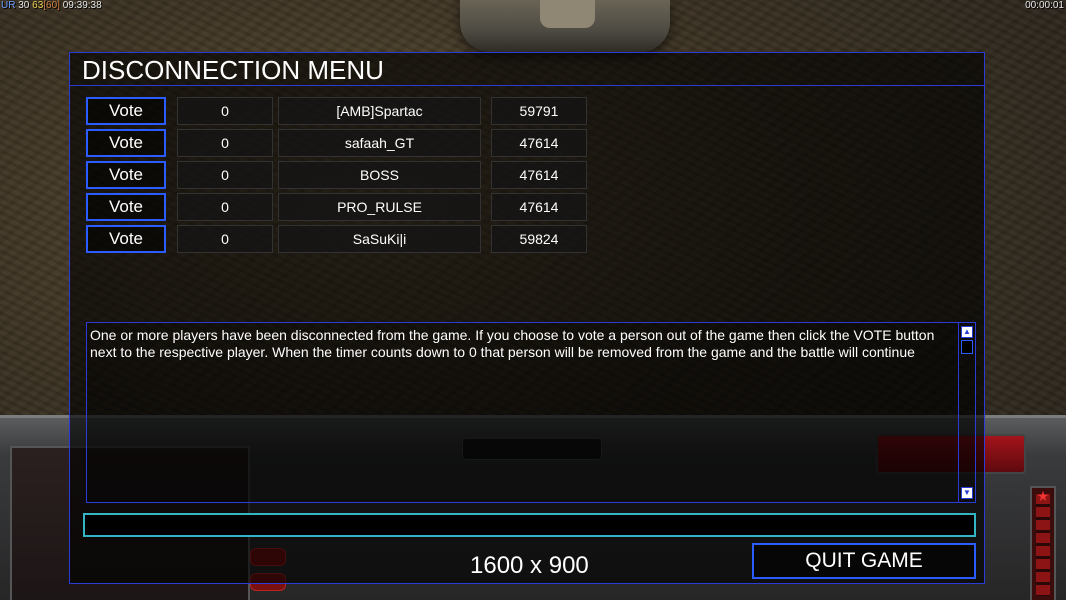 This screenshot has width=1066, height=600. Describe the element at coordinates (233, 70) in the screenshot. I see `dialog-title: DISCONNECTION MENU` at that location.